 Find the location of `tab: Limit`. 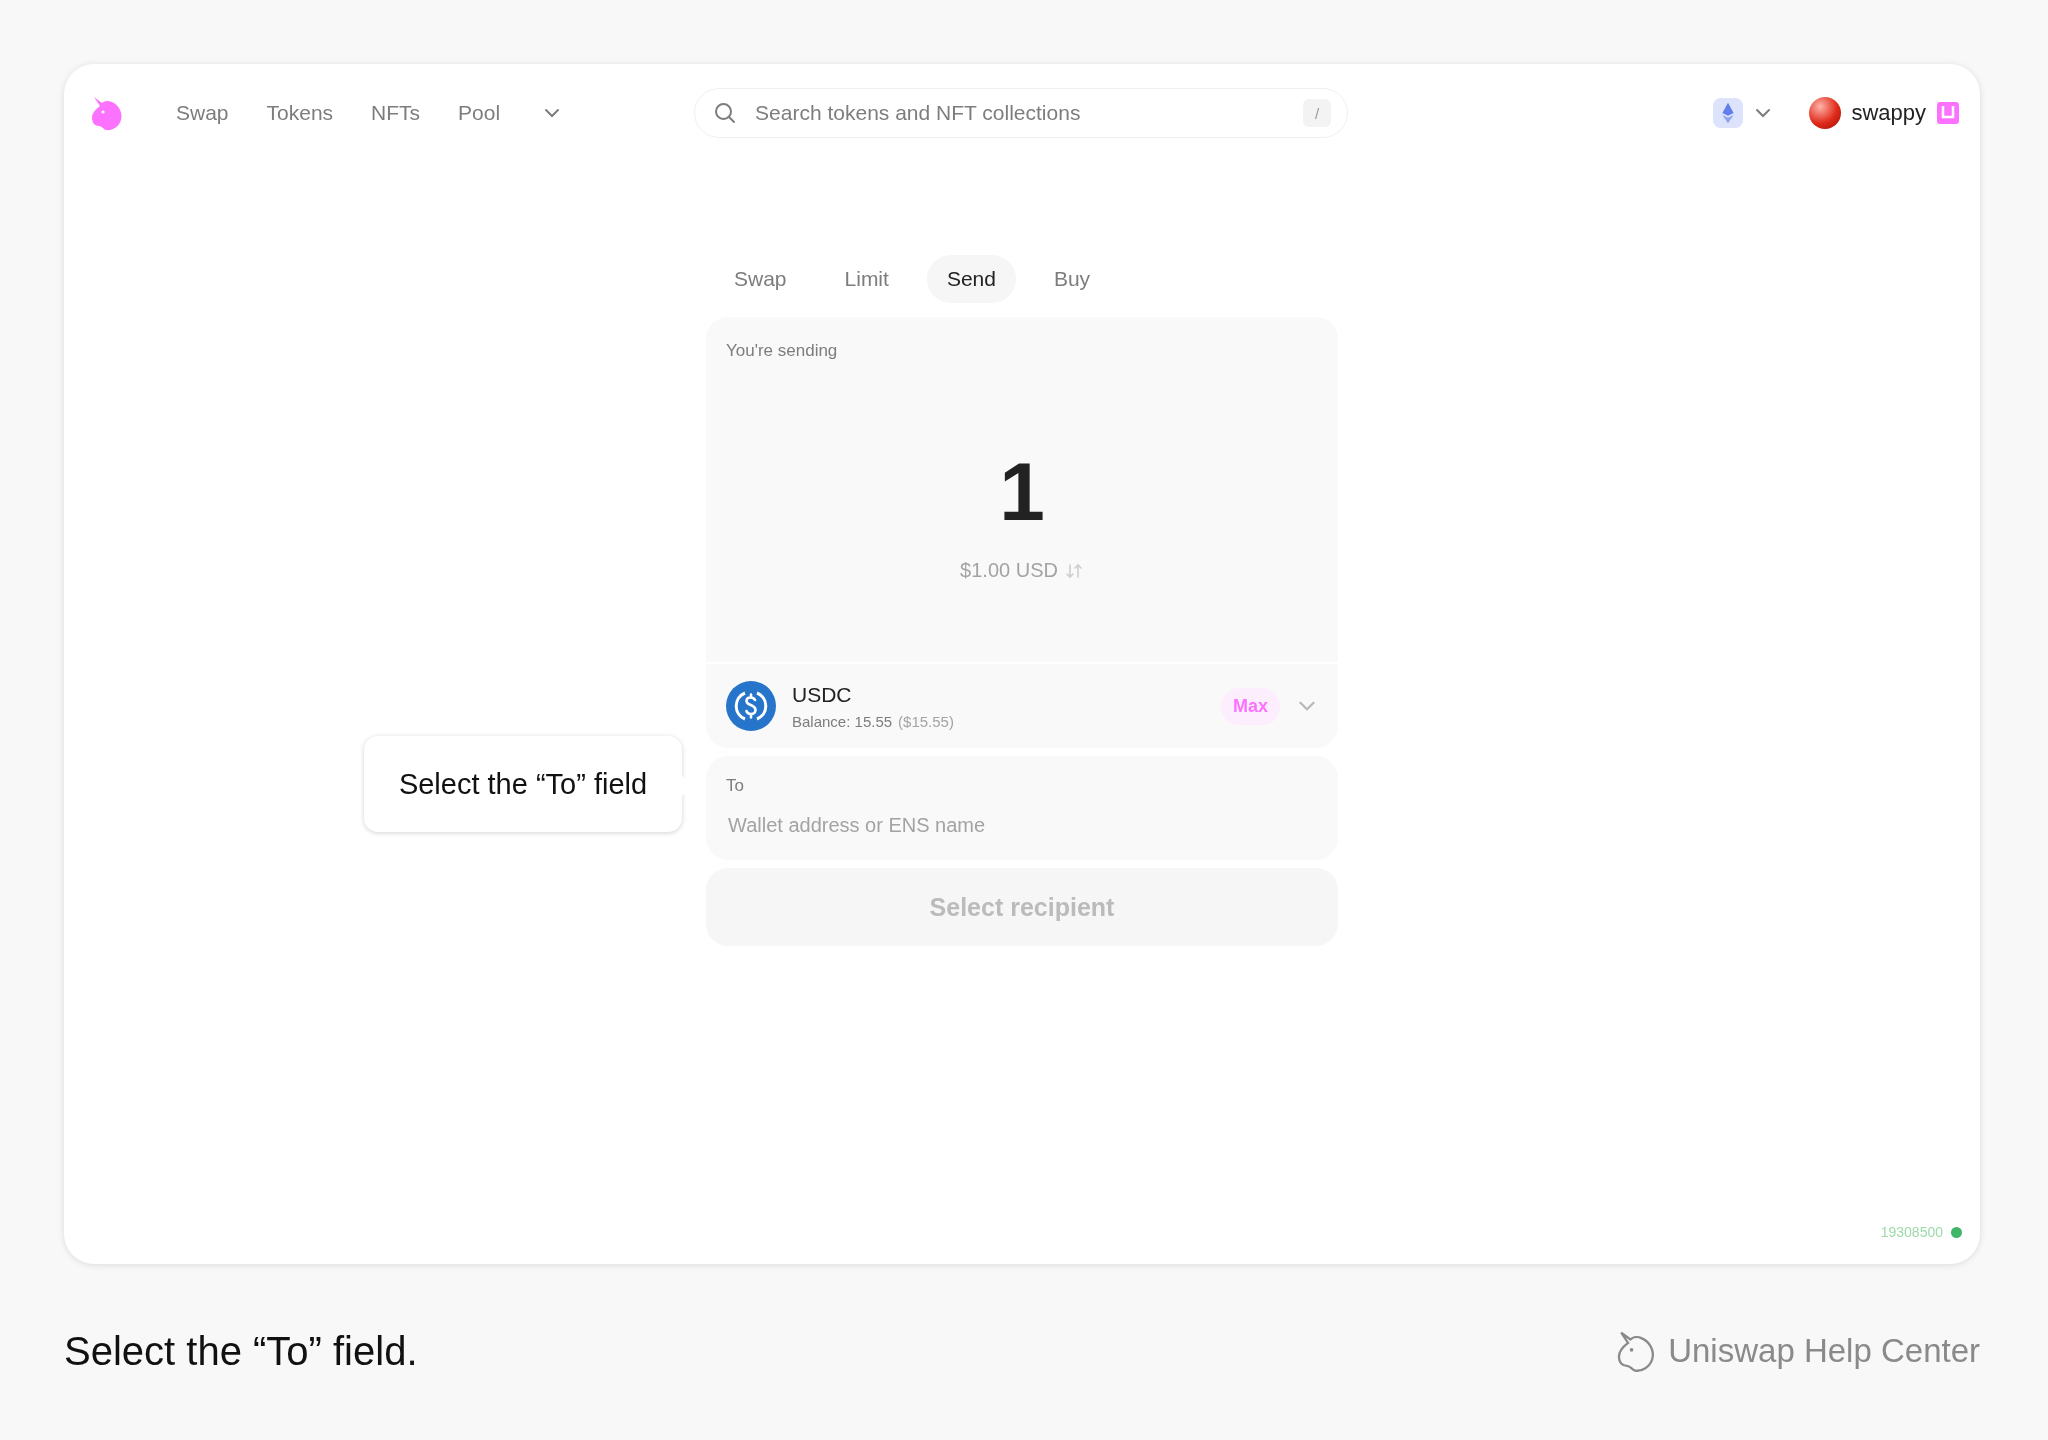

tab: Limit is located at coordinates (866, 279).